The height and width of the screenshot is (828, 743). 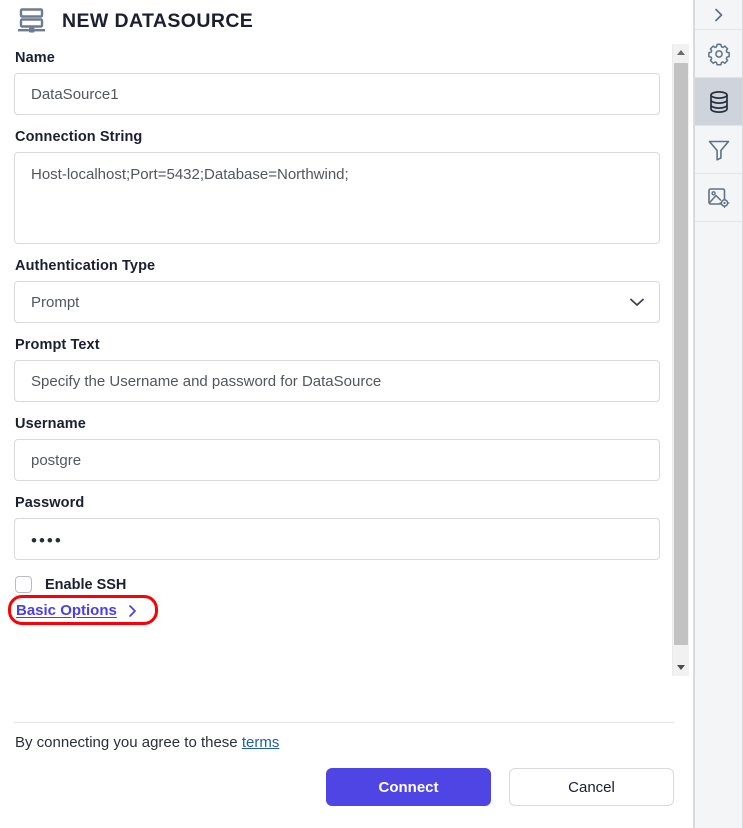 I want to click on terms-text: By connecting you agree to these, so click(x=128, y=742).